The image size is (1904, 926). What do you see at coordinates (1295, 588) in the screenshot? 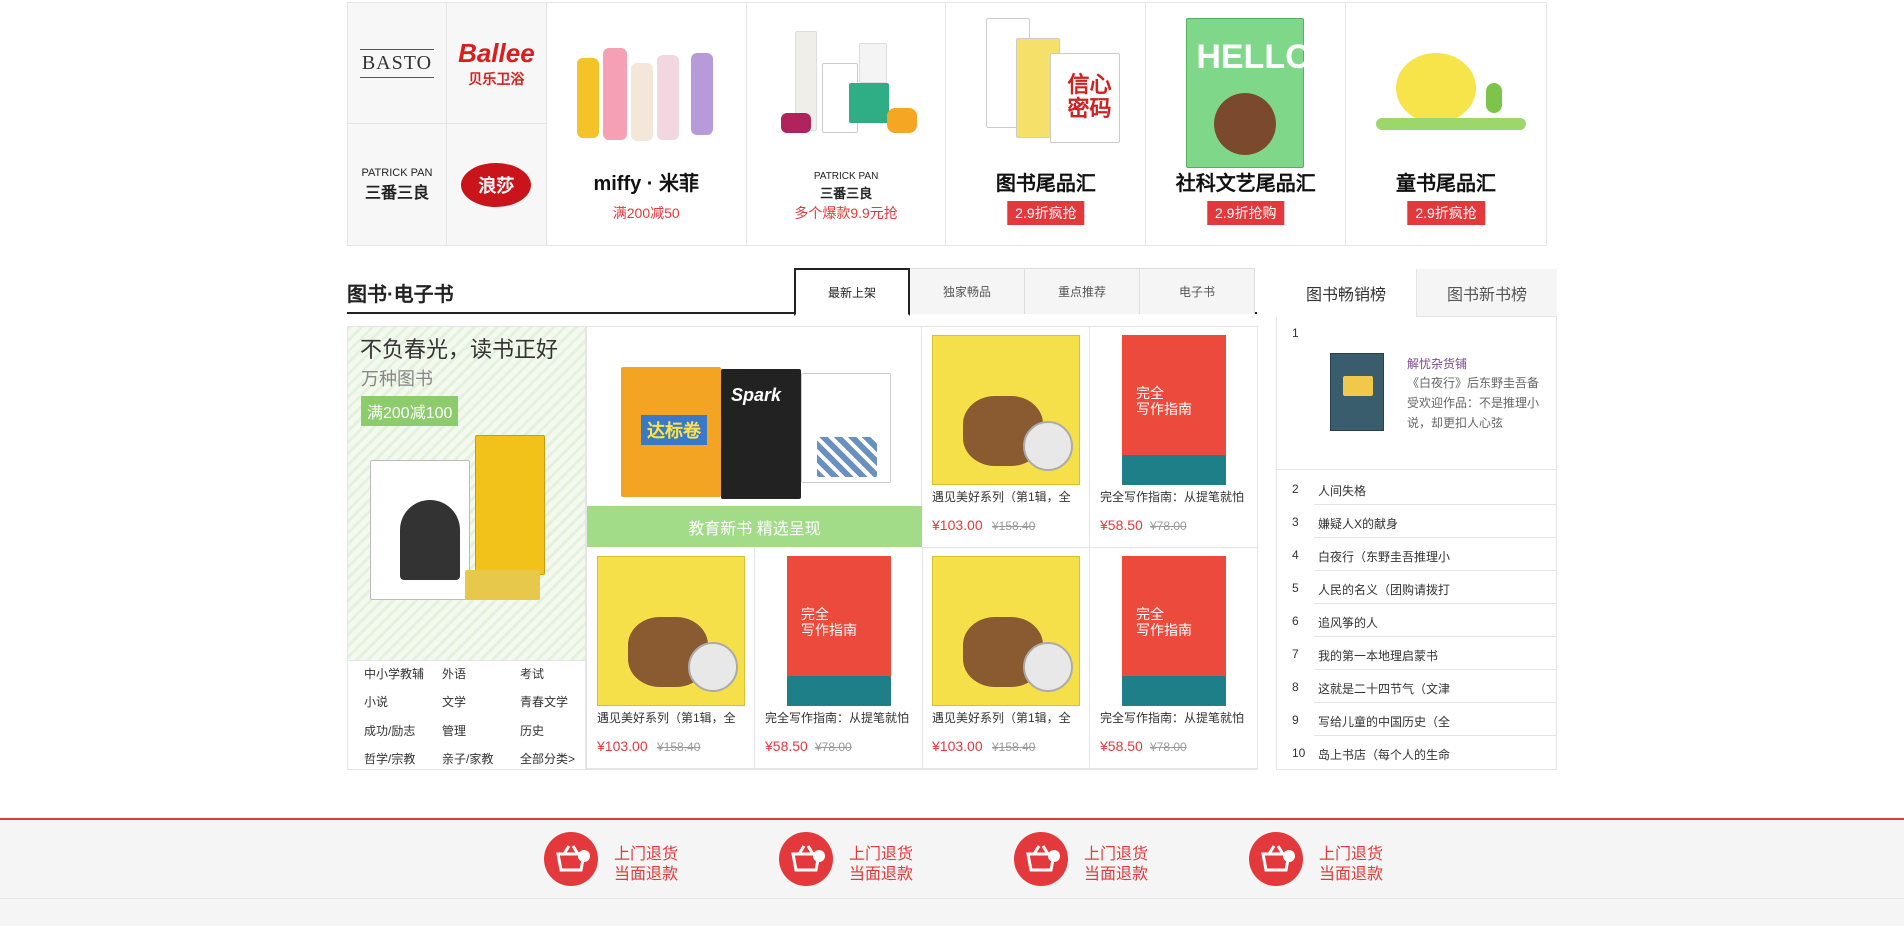
I see `rank-number: 5` at bounding box center [1295, 588].